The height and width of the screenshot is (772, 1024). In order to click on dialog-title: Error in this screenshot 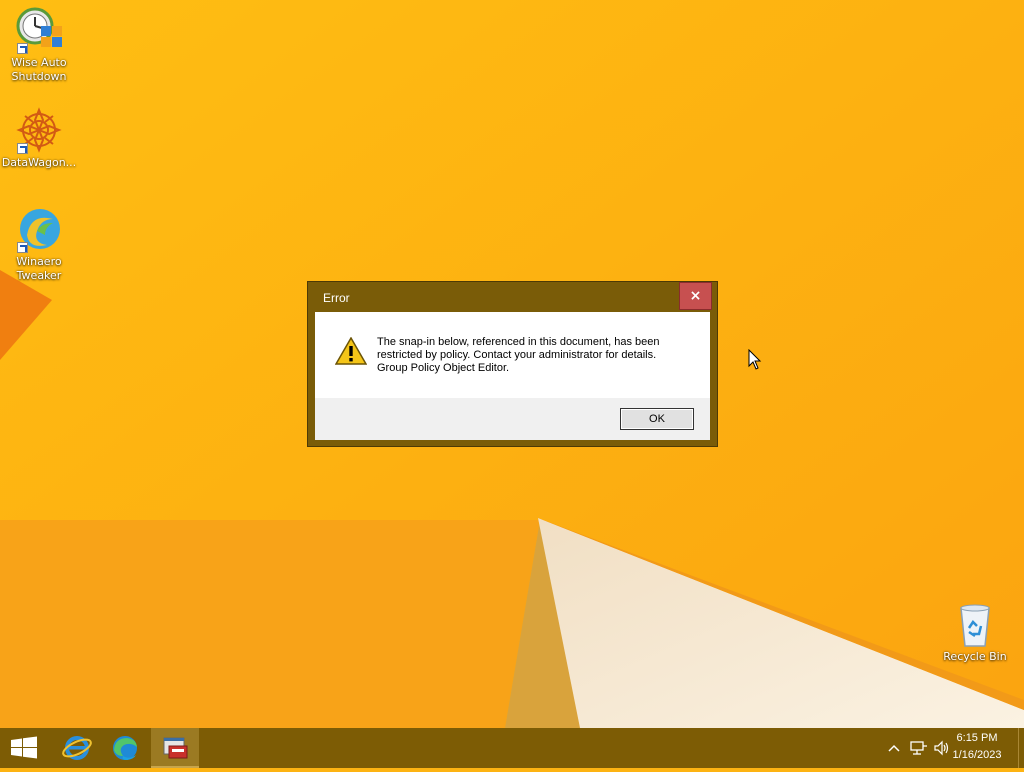, I will do `click(336, 298)`.